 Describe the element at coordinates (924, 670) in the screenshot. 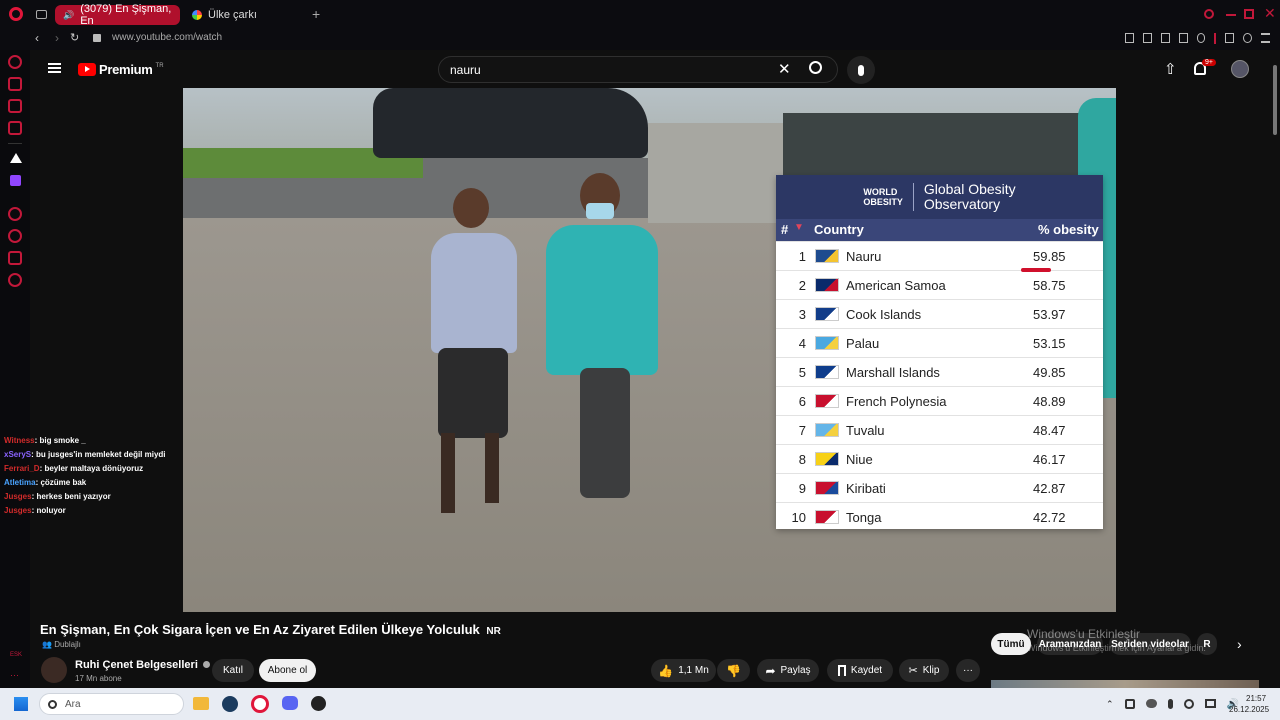

I see `clip-button: ✂ Klip` at that location.